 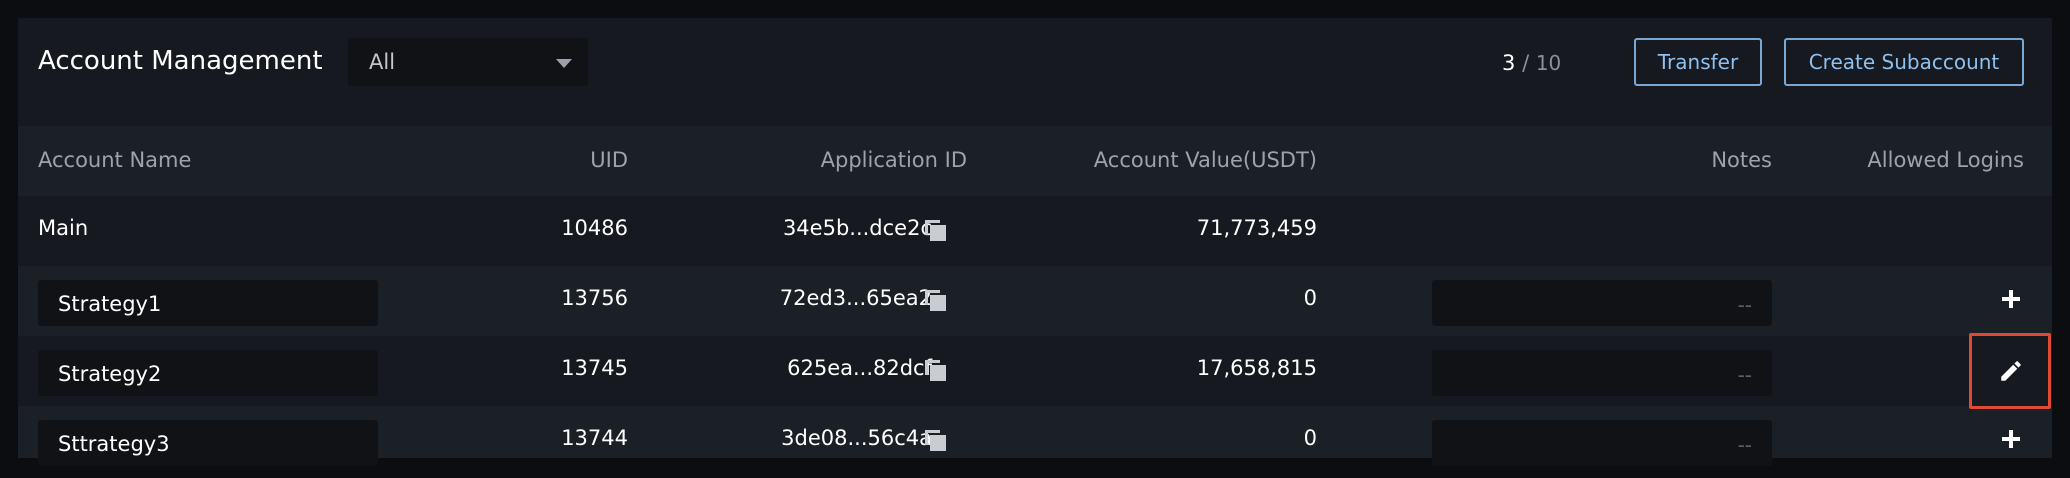 I want to click on column-header-allowed-logins: Allowed Logins, so click(x=1945, y=160).